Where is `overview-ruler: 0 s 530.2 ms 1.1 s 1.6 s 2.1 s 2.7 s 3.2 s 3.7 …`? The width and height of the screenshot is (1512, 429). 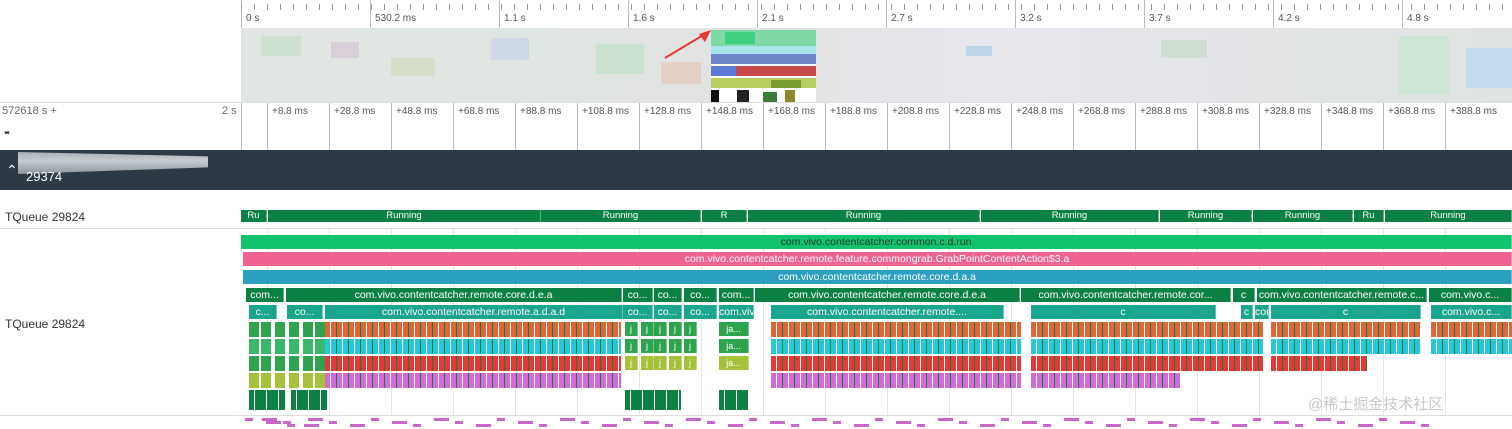
overview-ruler: 0 s 530.2 ms 1.1 s 1.6 s 2.1 s 2.7 s 3.2 s 3.7 … is located at coordinates (876, 14).